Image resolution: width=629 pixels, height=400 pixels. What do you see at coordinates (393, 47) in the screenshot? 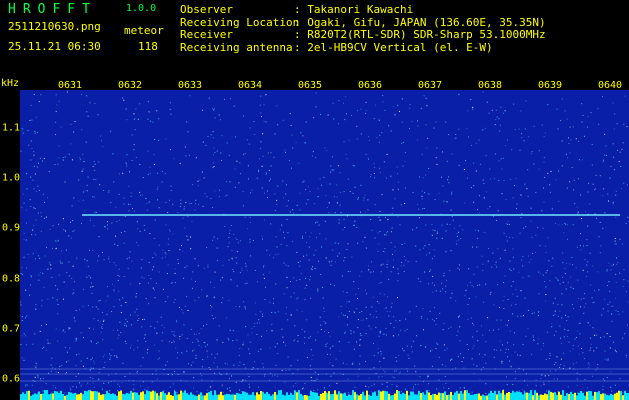
I see `info-value: : 2el-HB9CV Vertical (el. E-W)` at bounding box center [393, 47].